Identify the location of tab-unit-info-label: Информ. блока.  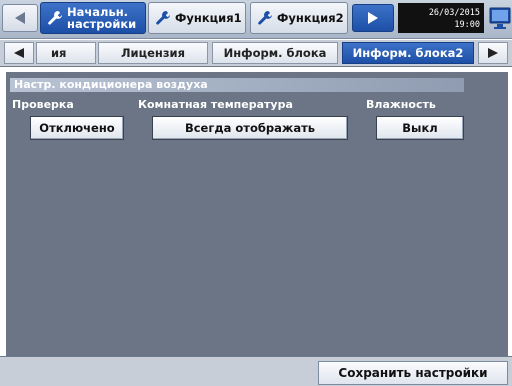
(275, 53).